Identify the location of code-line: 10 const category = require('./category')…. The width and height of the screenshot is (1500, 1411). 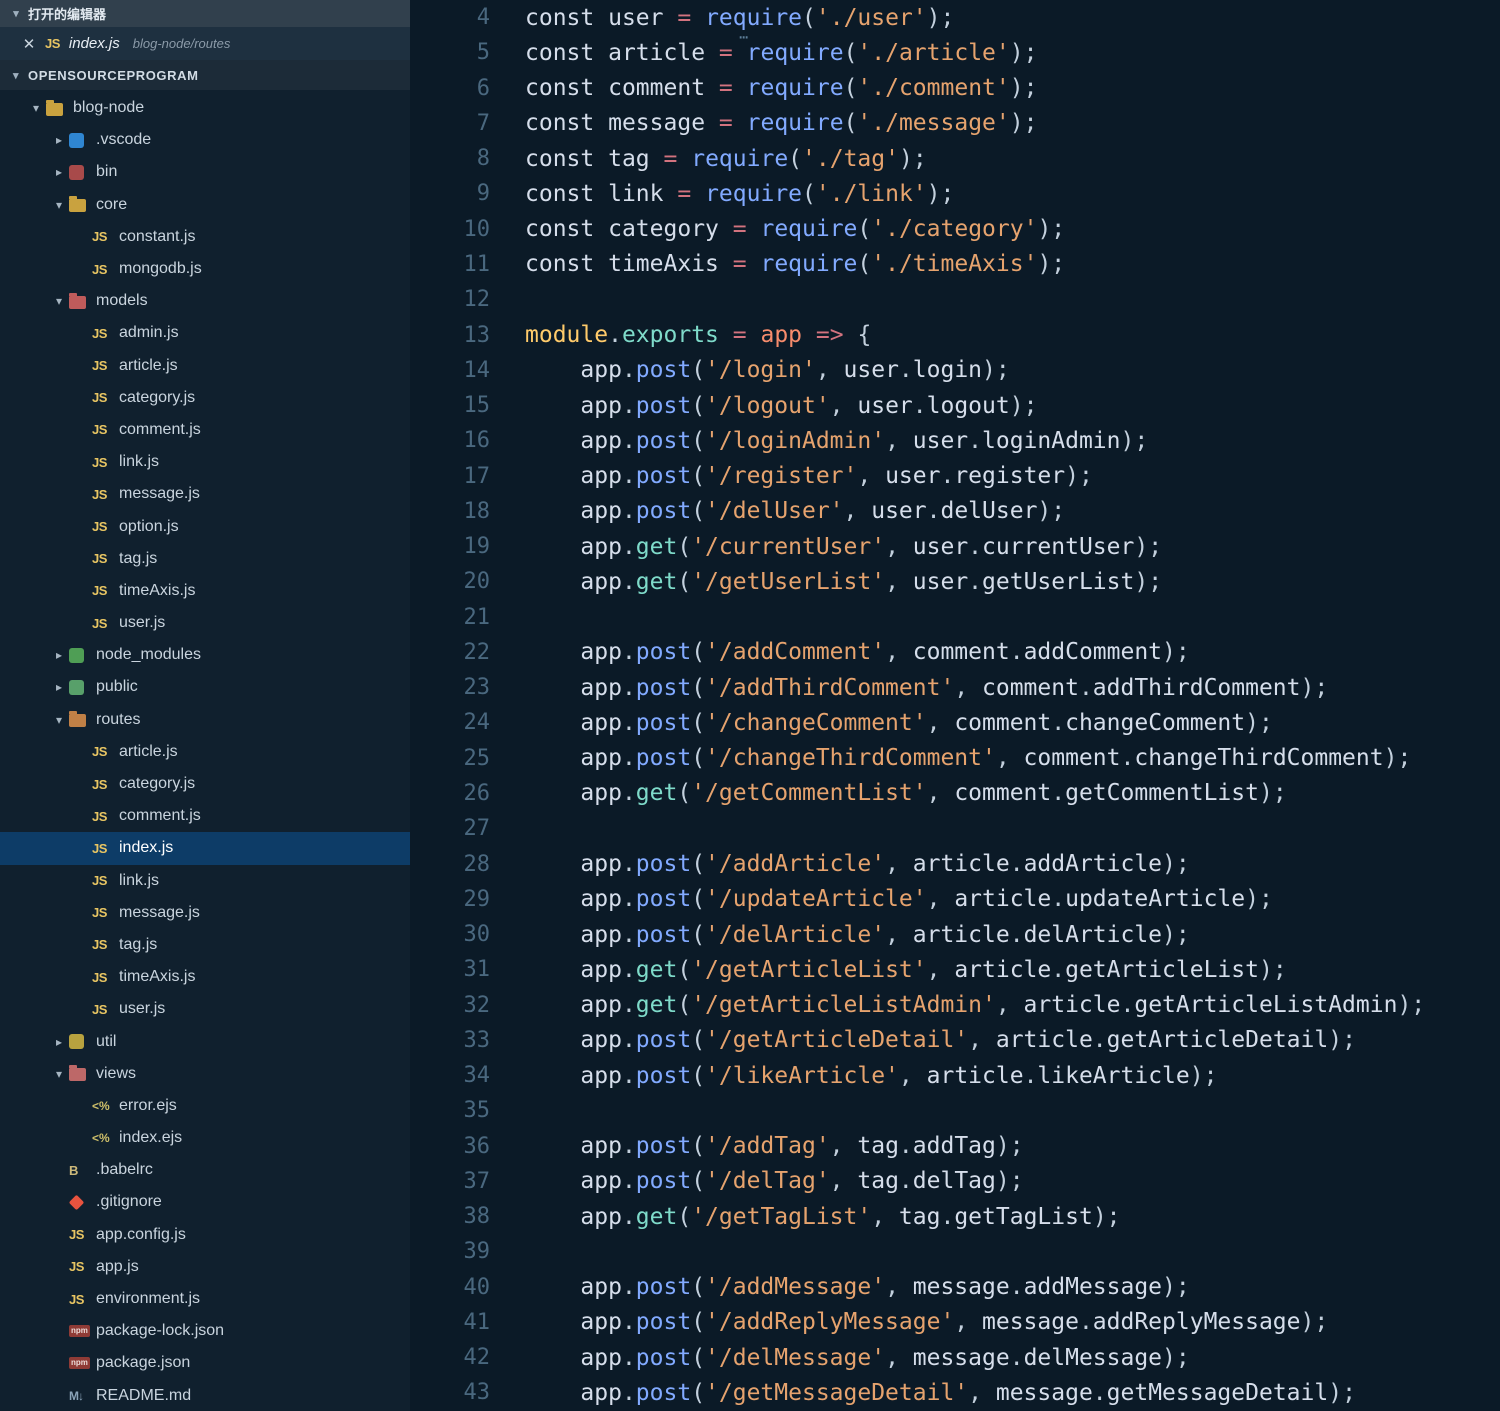
(955, 229).